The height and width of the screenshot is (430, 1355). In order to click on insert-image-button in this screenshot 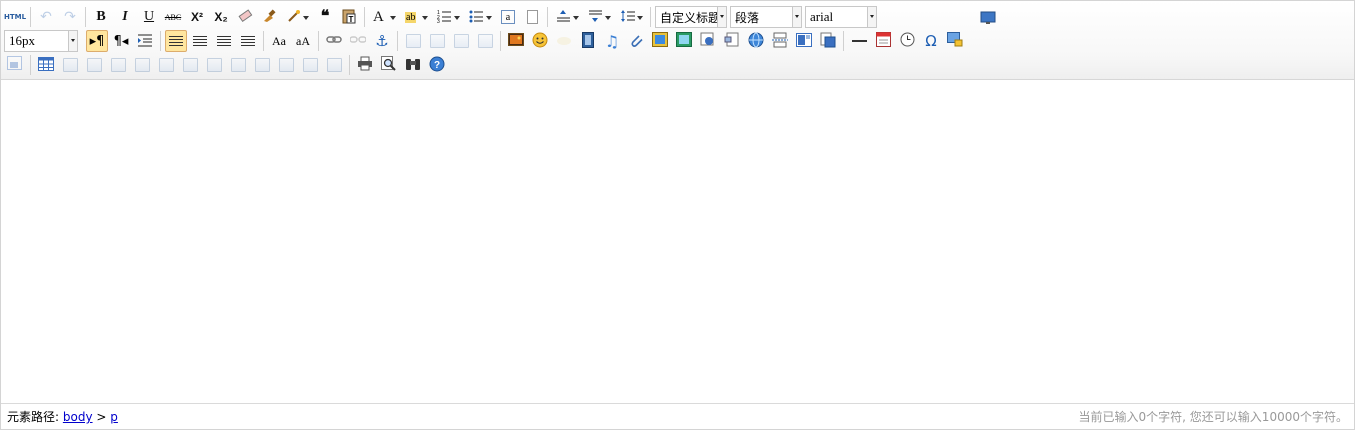, I will do `click(516, 41)`.